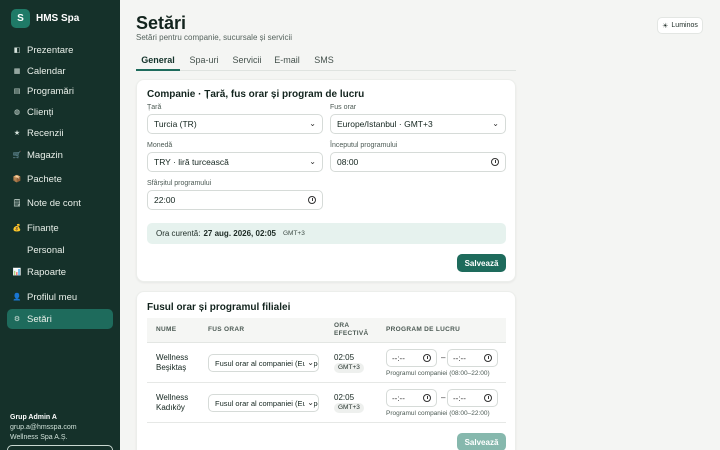 The height and width of the screenshot is (450, 720). I want to click on sidebar-item-setari: ⚙ Setări, so click(60, 319).